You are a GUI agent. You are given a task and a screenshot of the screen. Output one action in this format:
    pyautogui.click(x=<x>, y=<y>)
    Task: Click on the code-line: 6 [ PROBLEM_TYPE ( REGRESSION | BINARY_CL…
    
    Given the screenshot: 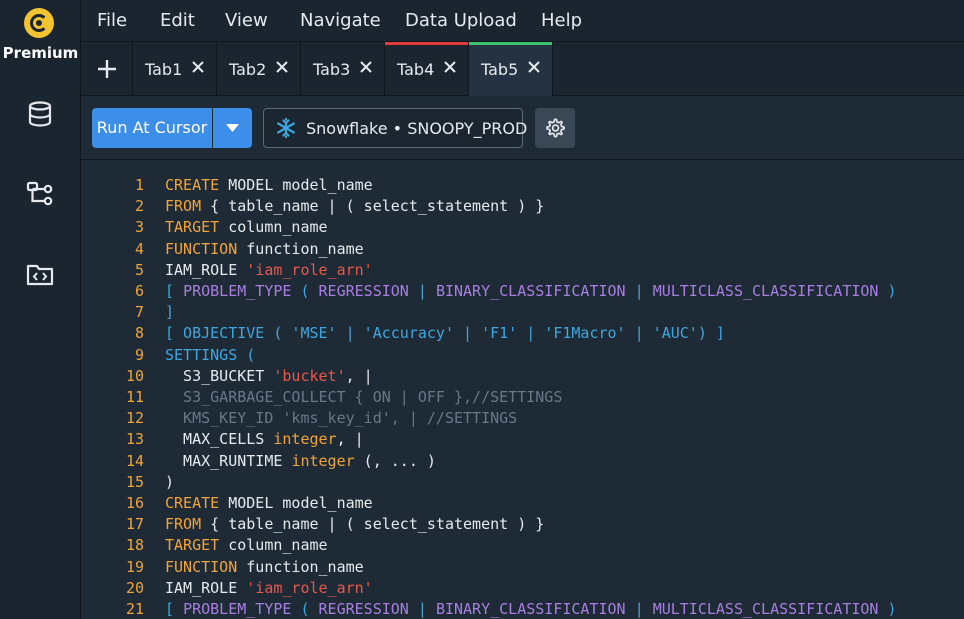 What is the action you would take?
    pyautogui.click(x=522, y=292)
    